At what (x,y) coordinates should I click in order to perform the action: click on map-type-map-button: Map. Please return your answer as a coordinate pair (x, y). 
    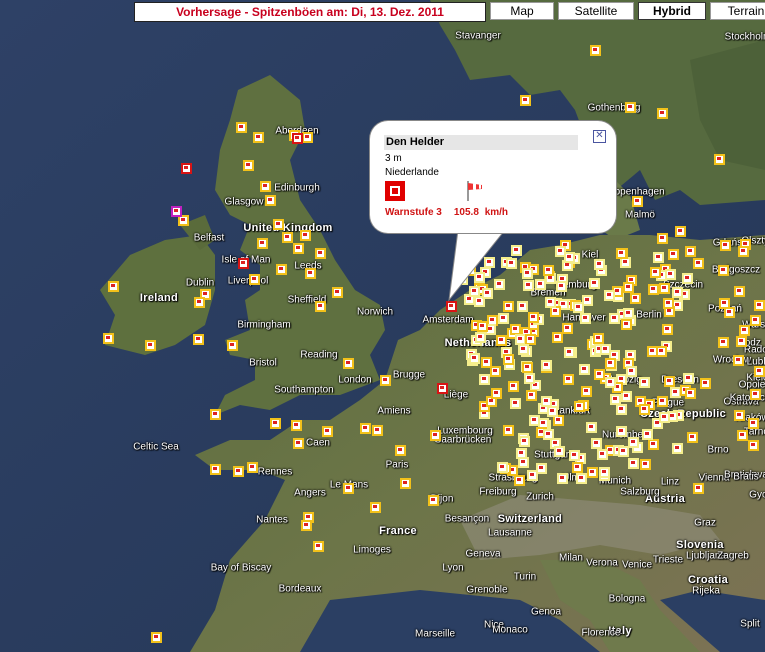
    Looking at the image, I should click on (522, 11).